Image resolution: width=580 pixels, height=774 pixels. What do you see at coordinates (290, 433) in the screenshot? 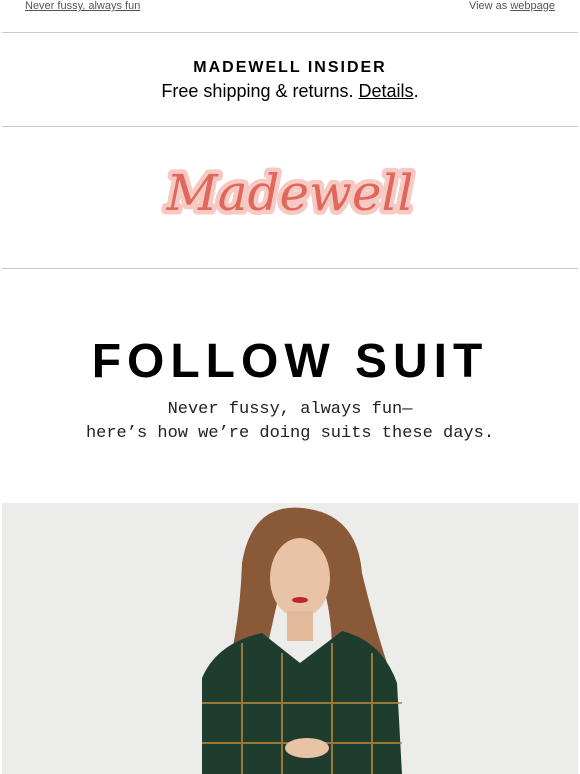
I see `intro-line-2: here’s how we’re doing suits these days.` at bounding box center [290, 433].